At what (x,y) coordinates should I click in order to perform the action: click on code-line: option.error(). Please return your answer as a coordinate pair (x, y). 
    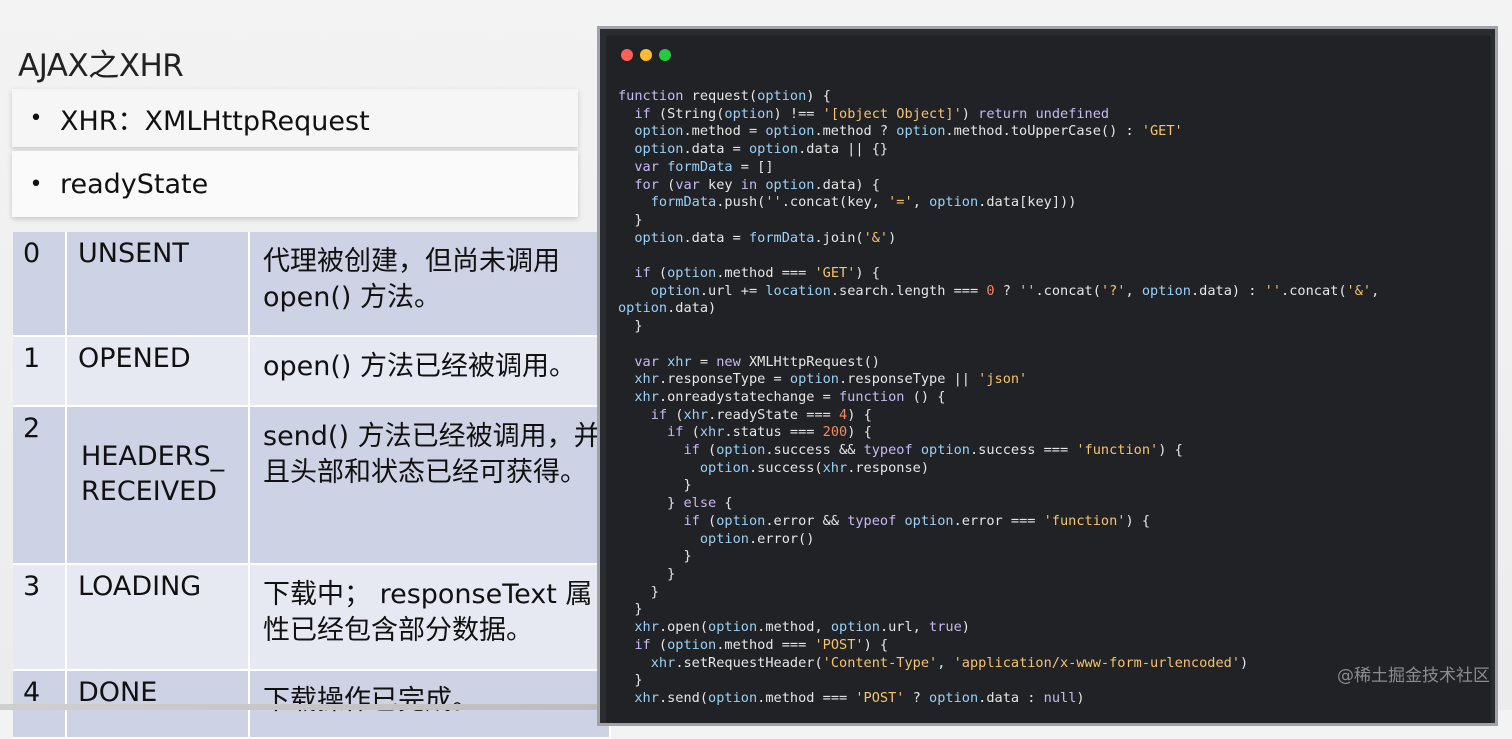
    Looking at the image, I should click on (757, 538).